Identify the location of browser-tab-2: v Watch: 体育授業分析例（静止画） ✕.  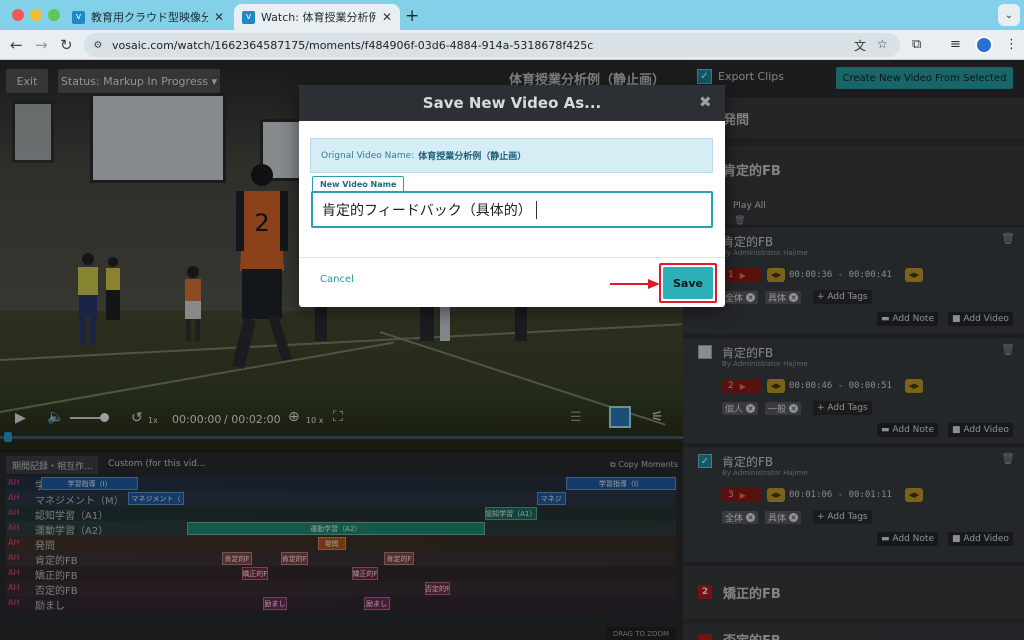
(317, 17).